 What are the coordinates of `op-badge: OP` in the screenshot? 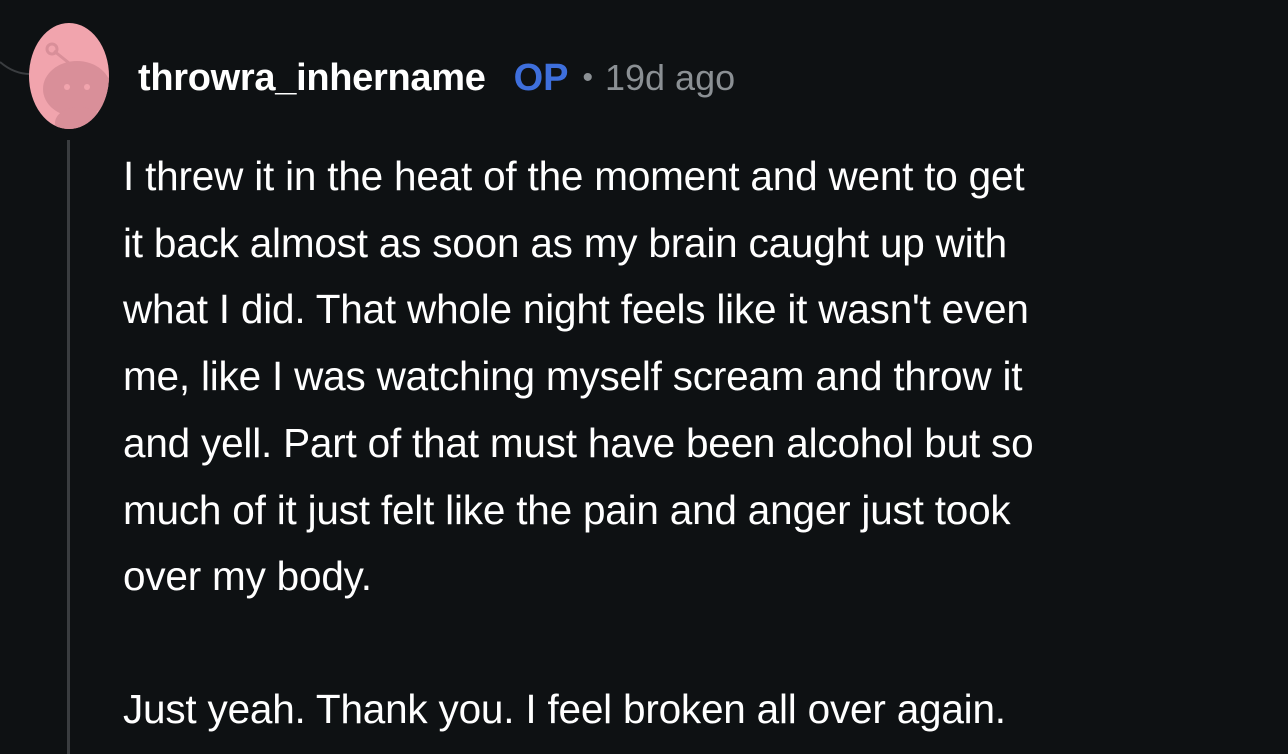 It's located at (541, 77).